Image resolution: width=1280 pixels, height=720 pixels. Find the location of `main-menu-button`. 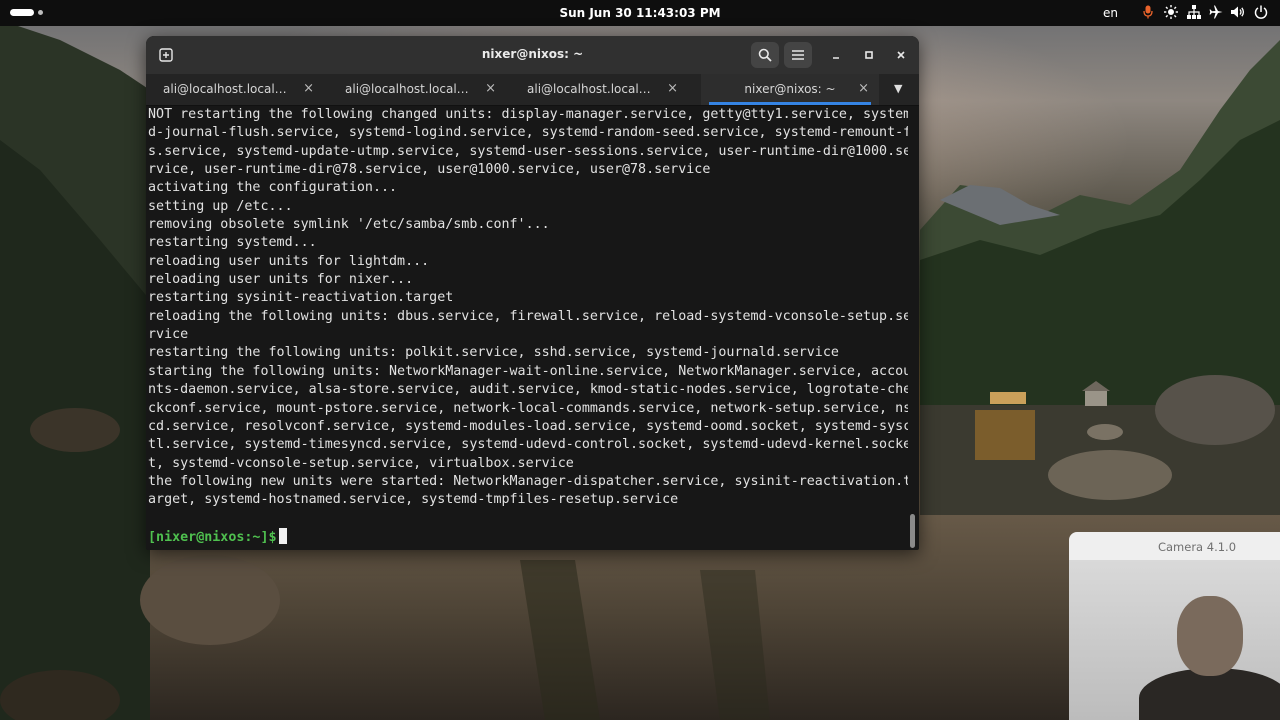

main-menu-button is located at coordinates (798, 55).